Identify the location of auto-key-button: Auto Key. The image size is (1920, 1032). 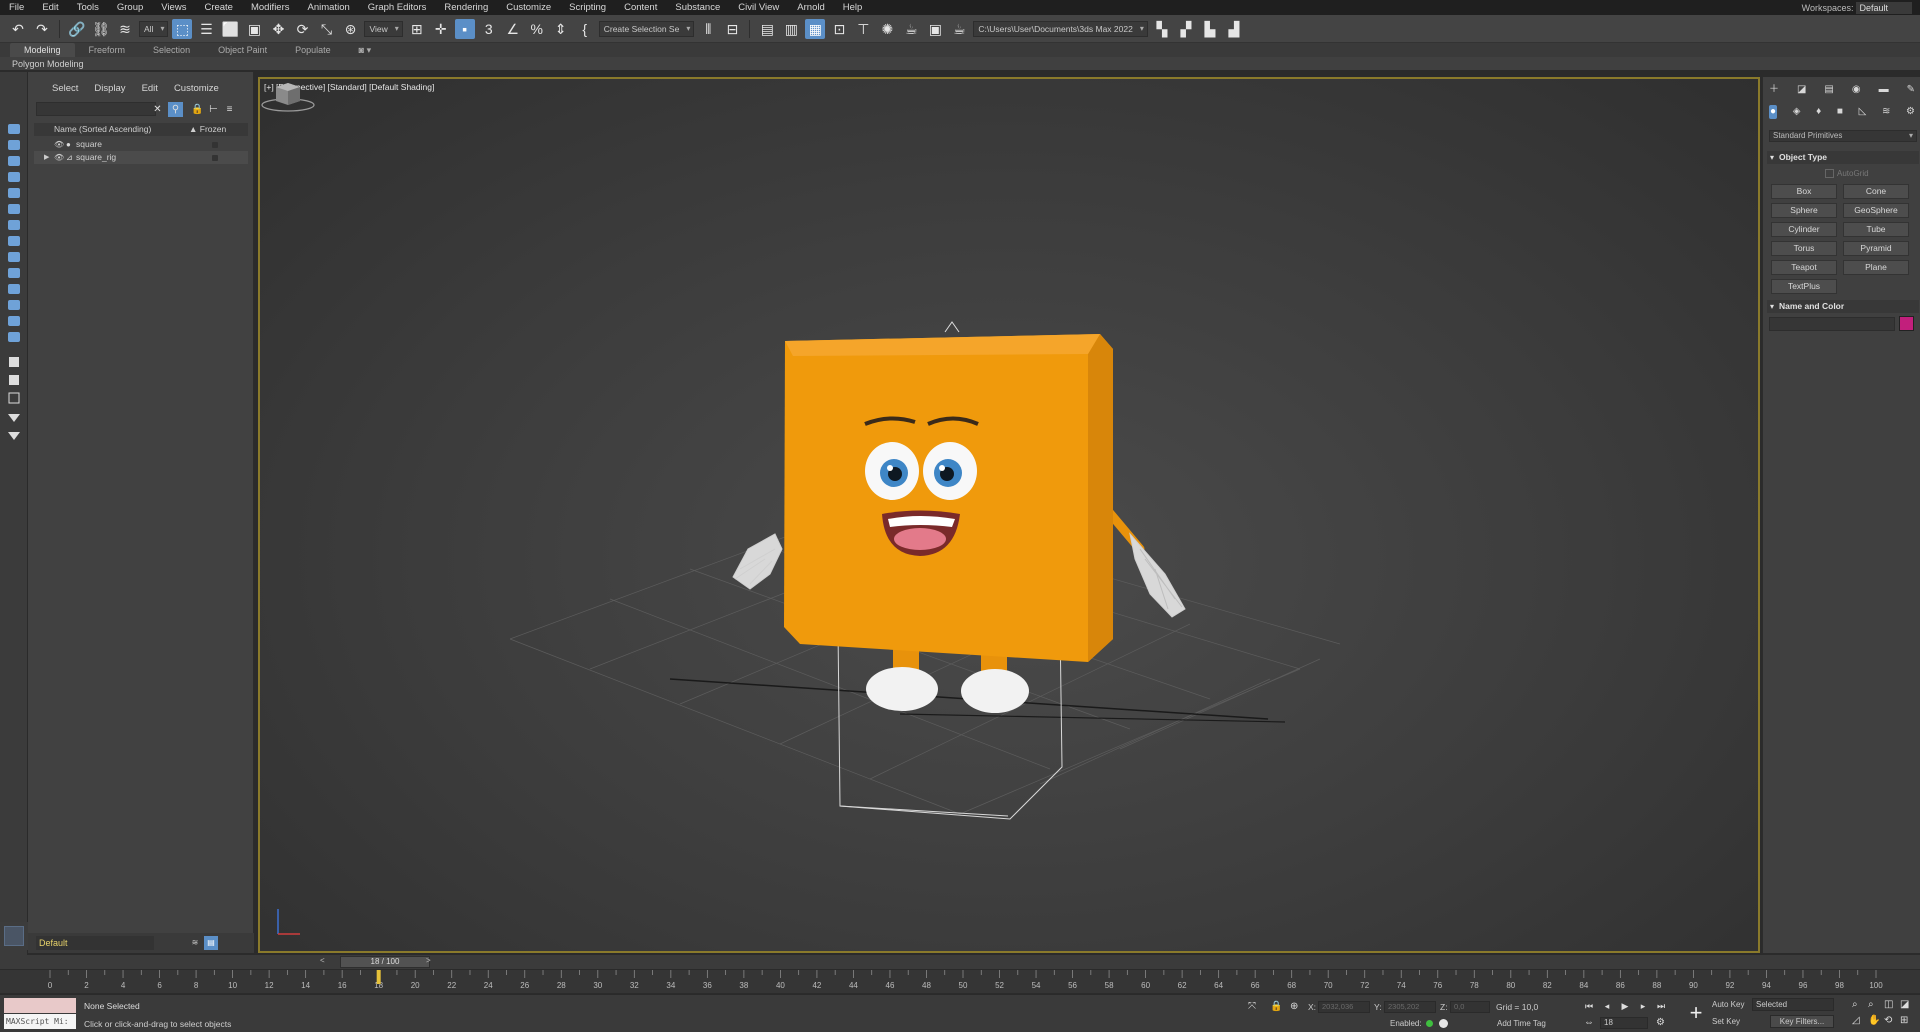
(1728, 1004).